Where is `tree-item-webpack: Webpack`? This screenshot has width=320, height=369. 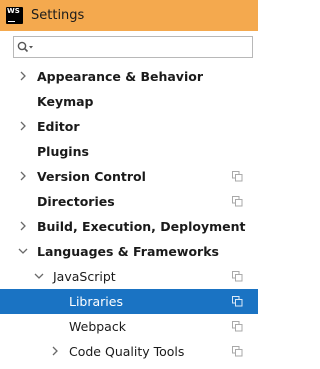
tree-item-webpack: Webpack is located at coordinates (129, 326).